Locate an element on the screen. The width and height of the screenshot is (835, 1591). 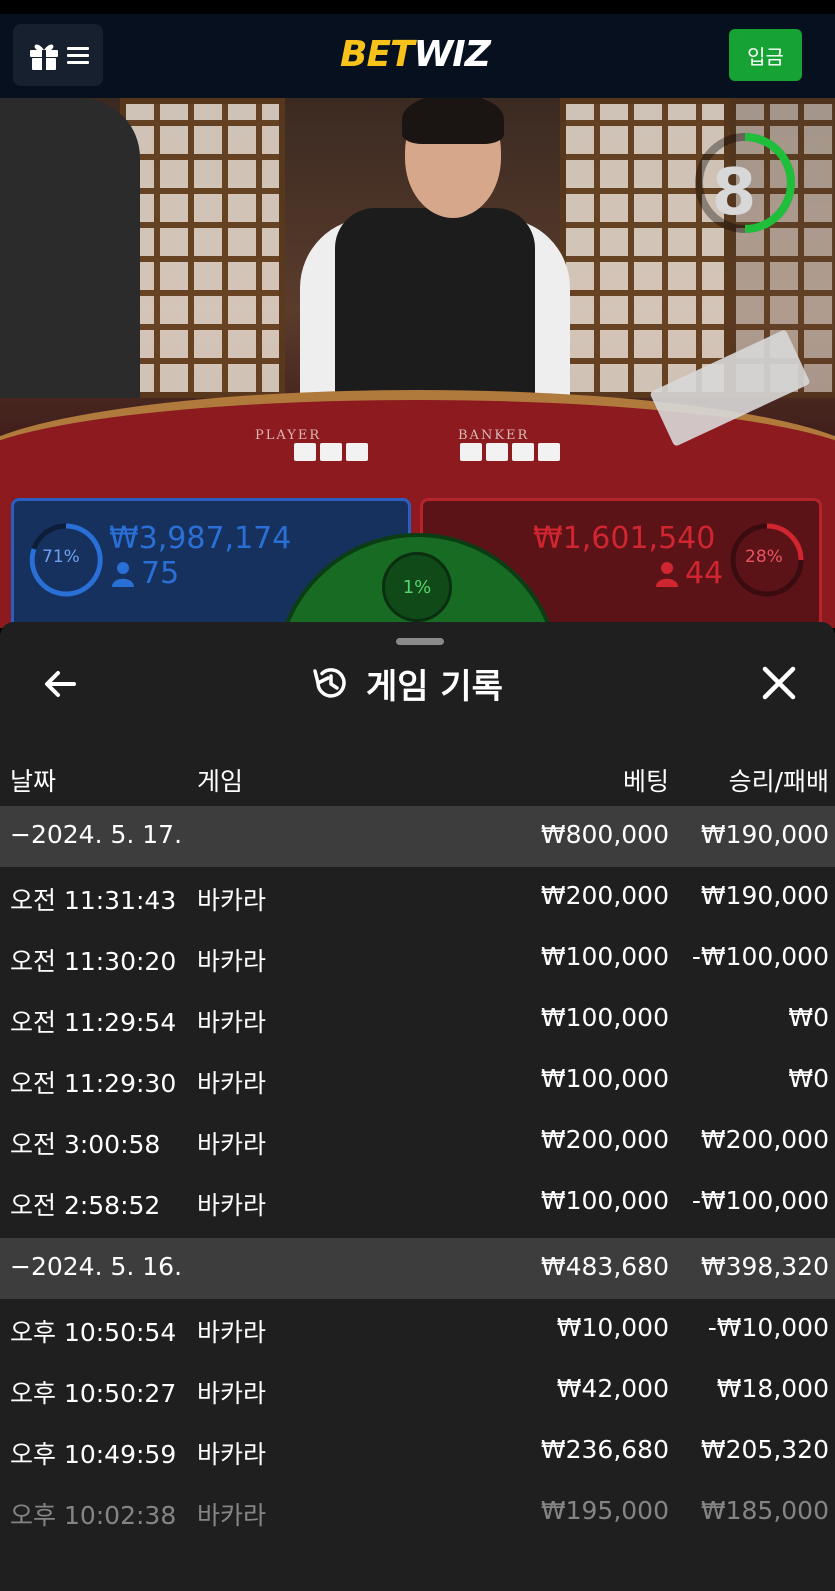
sheet-drag-handle is located at coordinates (420, 641).